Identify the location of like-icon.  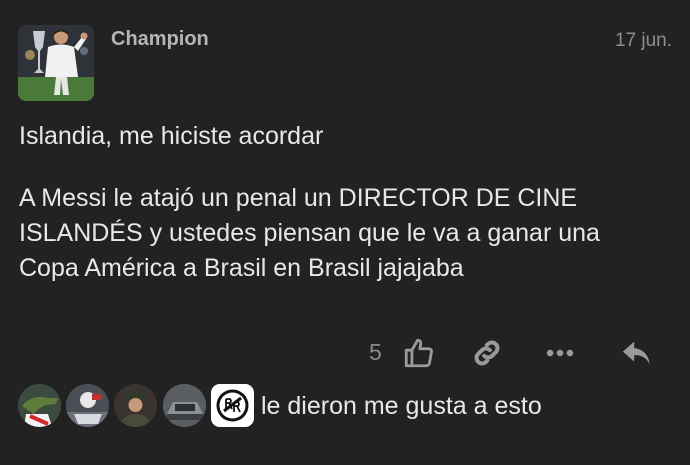
(419, 353).